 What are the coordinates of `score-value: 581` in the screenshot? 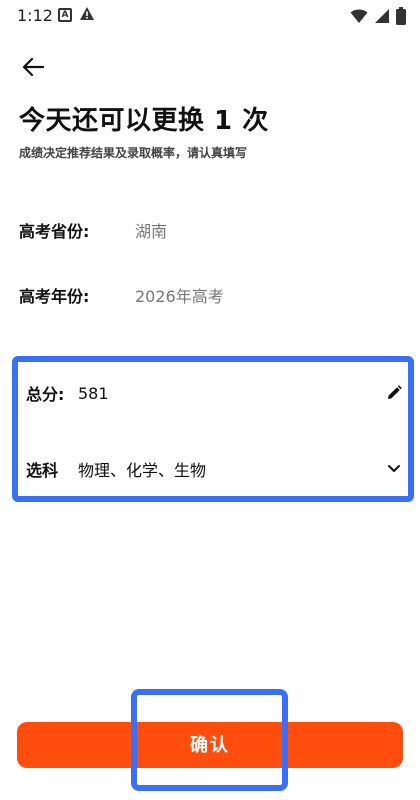 It's located at (231, 393).